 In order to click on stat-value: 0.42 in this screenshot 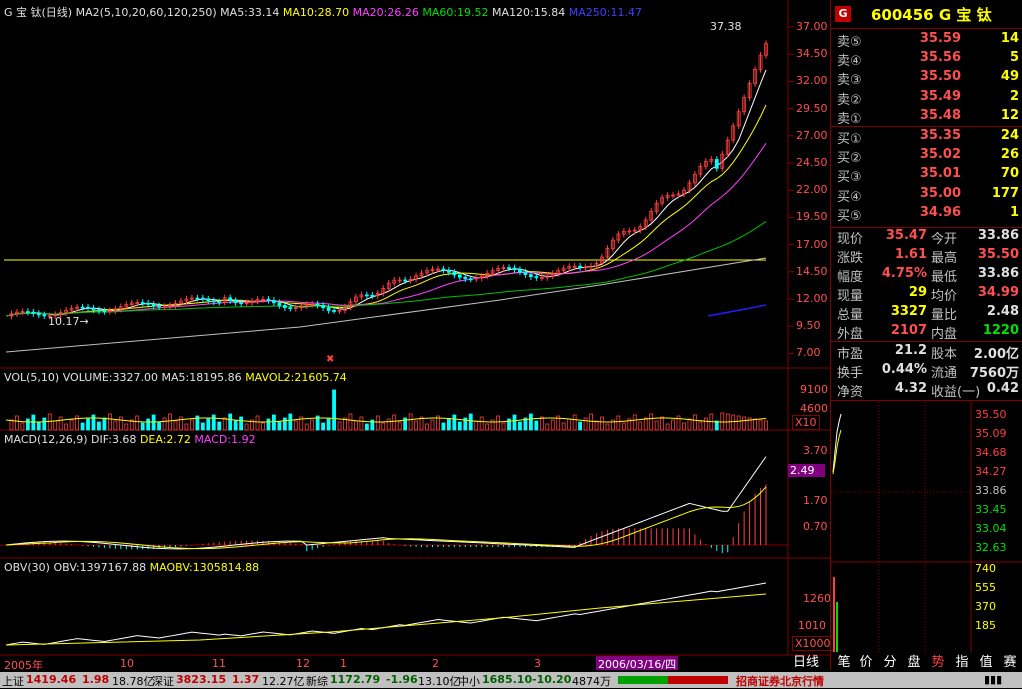, I will do `click(1002, 388)`.